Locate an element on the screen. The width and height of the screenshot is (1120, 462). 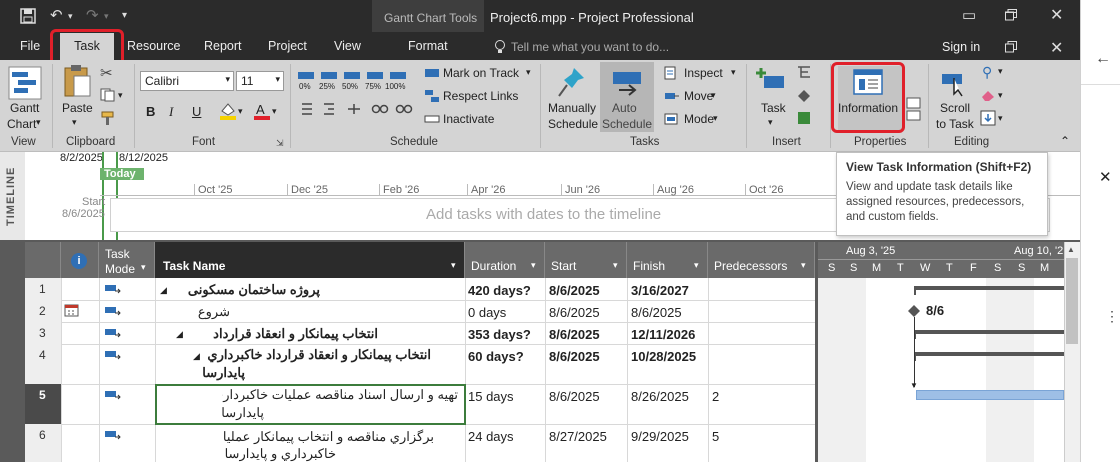
copy-icon is located at coordinates (108, 95).